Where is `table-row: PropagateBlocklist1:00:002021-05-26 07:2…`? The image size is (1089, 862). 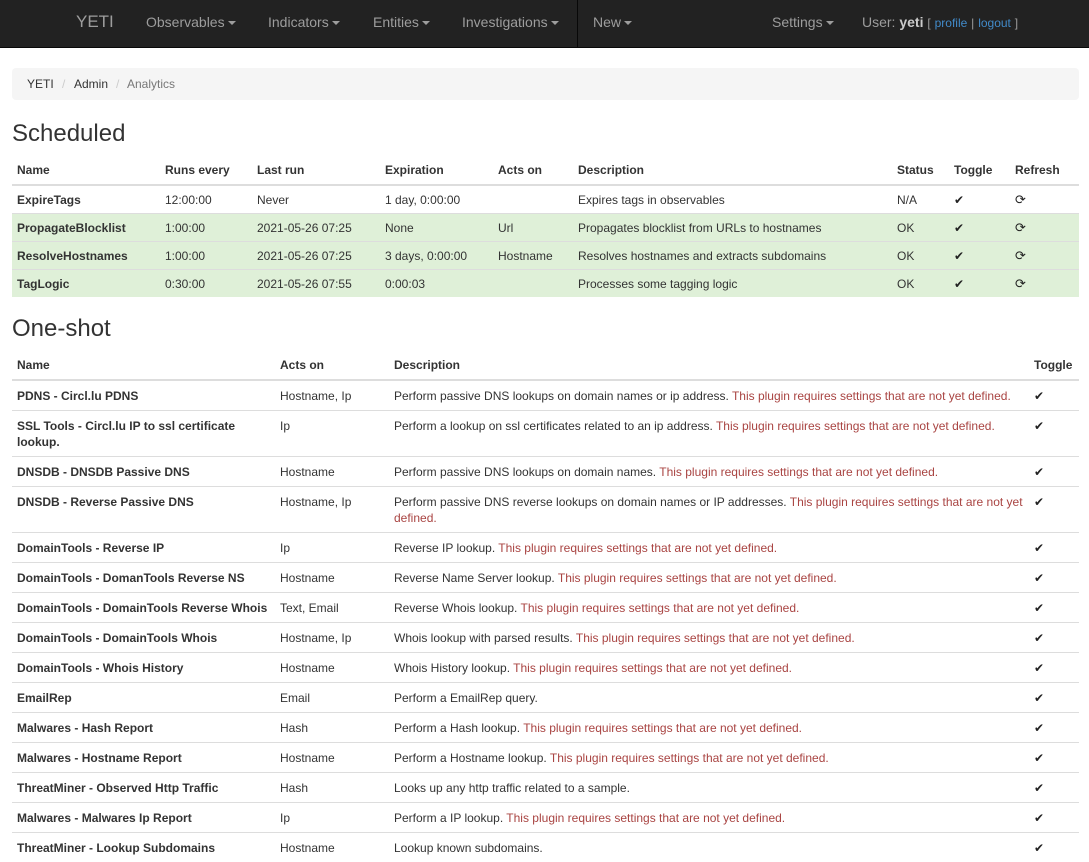
table-row: PropagateBlocklist1:00:002021-05-26 07:2… is located at coordinates (545, 228).